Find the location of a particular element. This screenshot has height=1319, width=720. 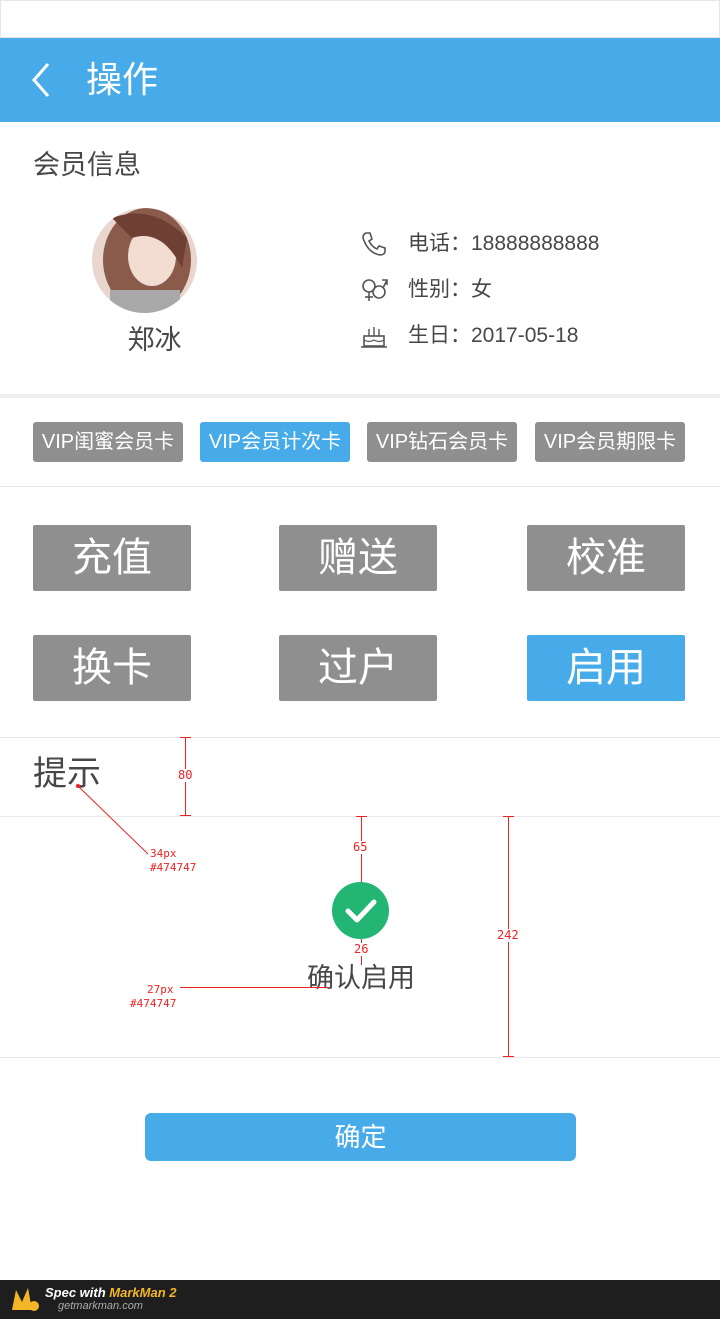

member-info-title: 会员信息 is located at coordinates (87, 165).